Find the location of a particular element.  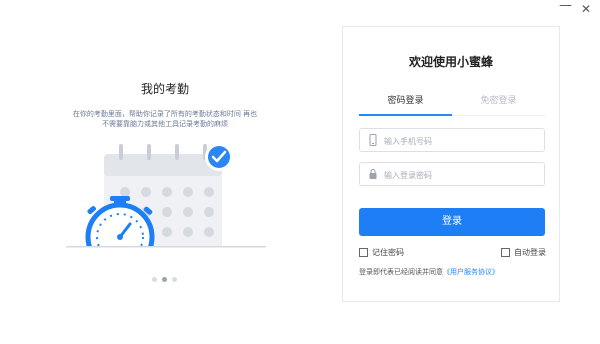

carousel-dot-active is located at coordinates (164, 279).